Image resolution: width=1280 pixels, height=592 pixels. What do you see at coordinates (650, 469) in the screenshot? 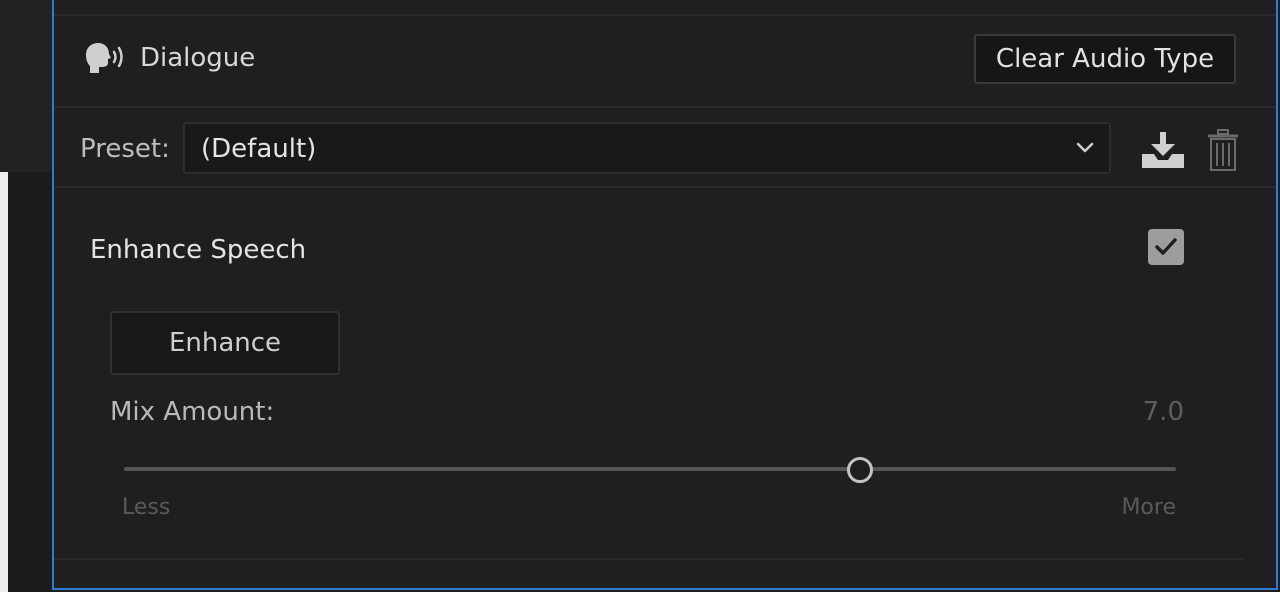
I see `mix-amount-slider-track` at bounding box center [650, 469].